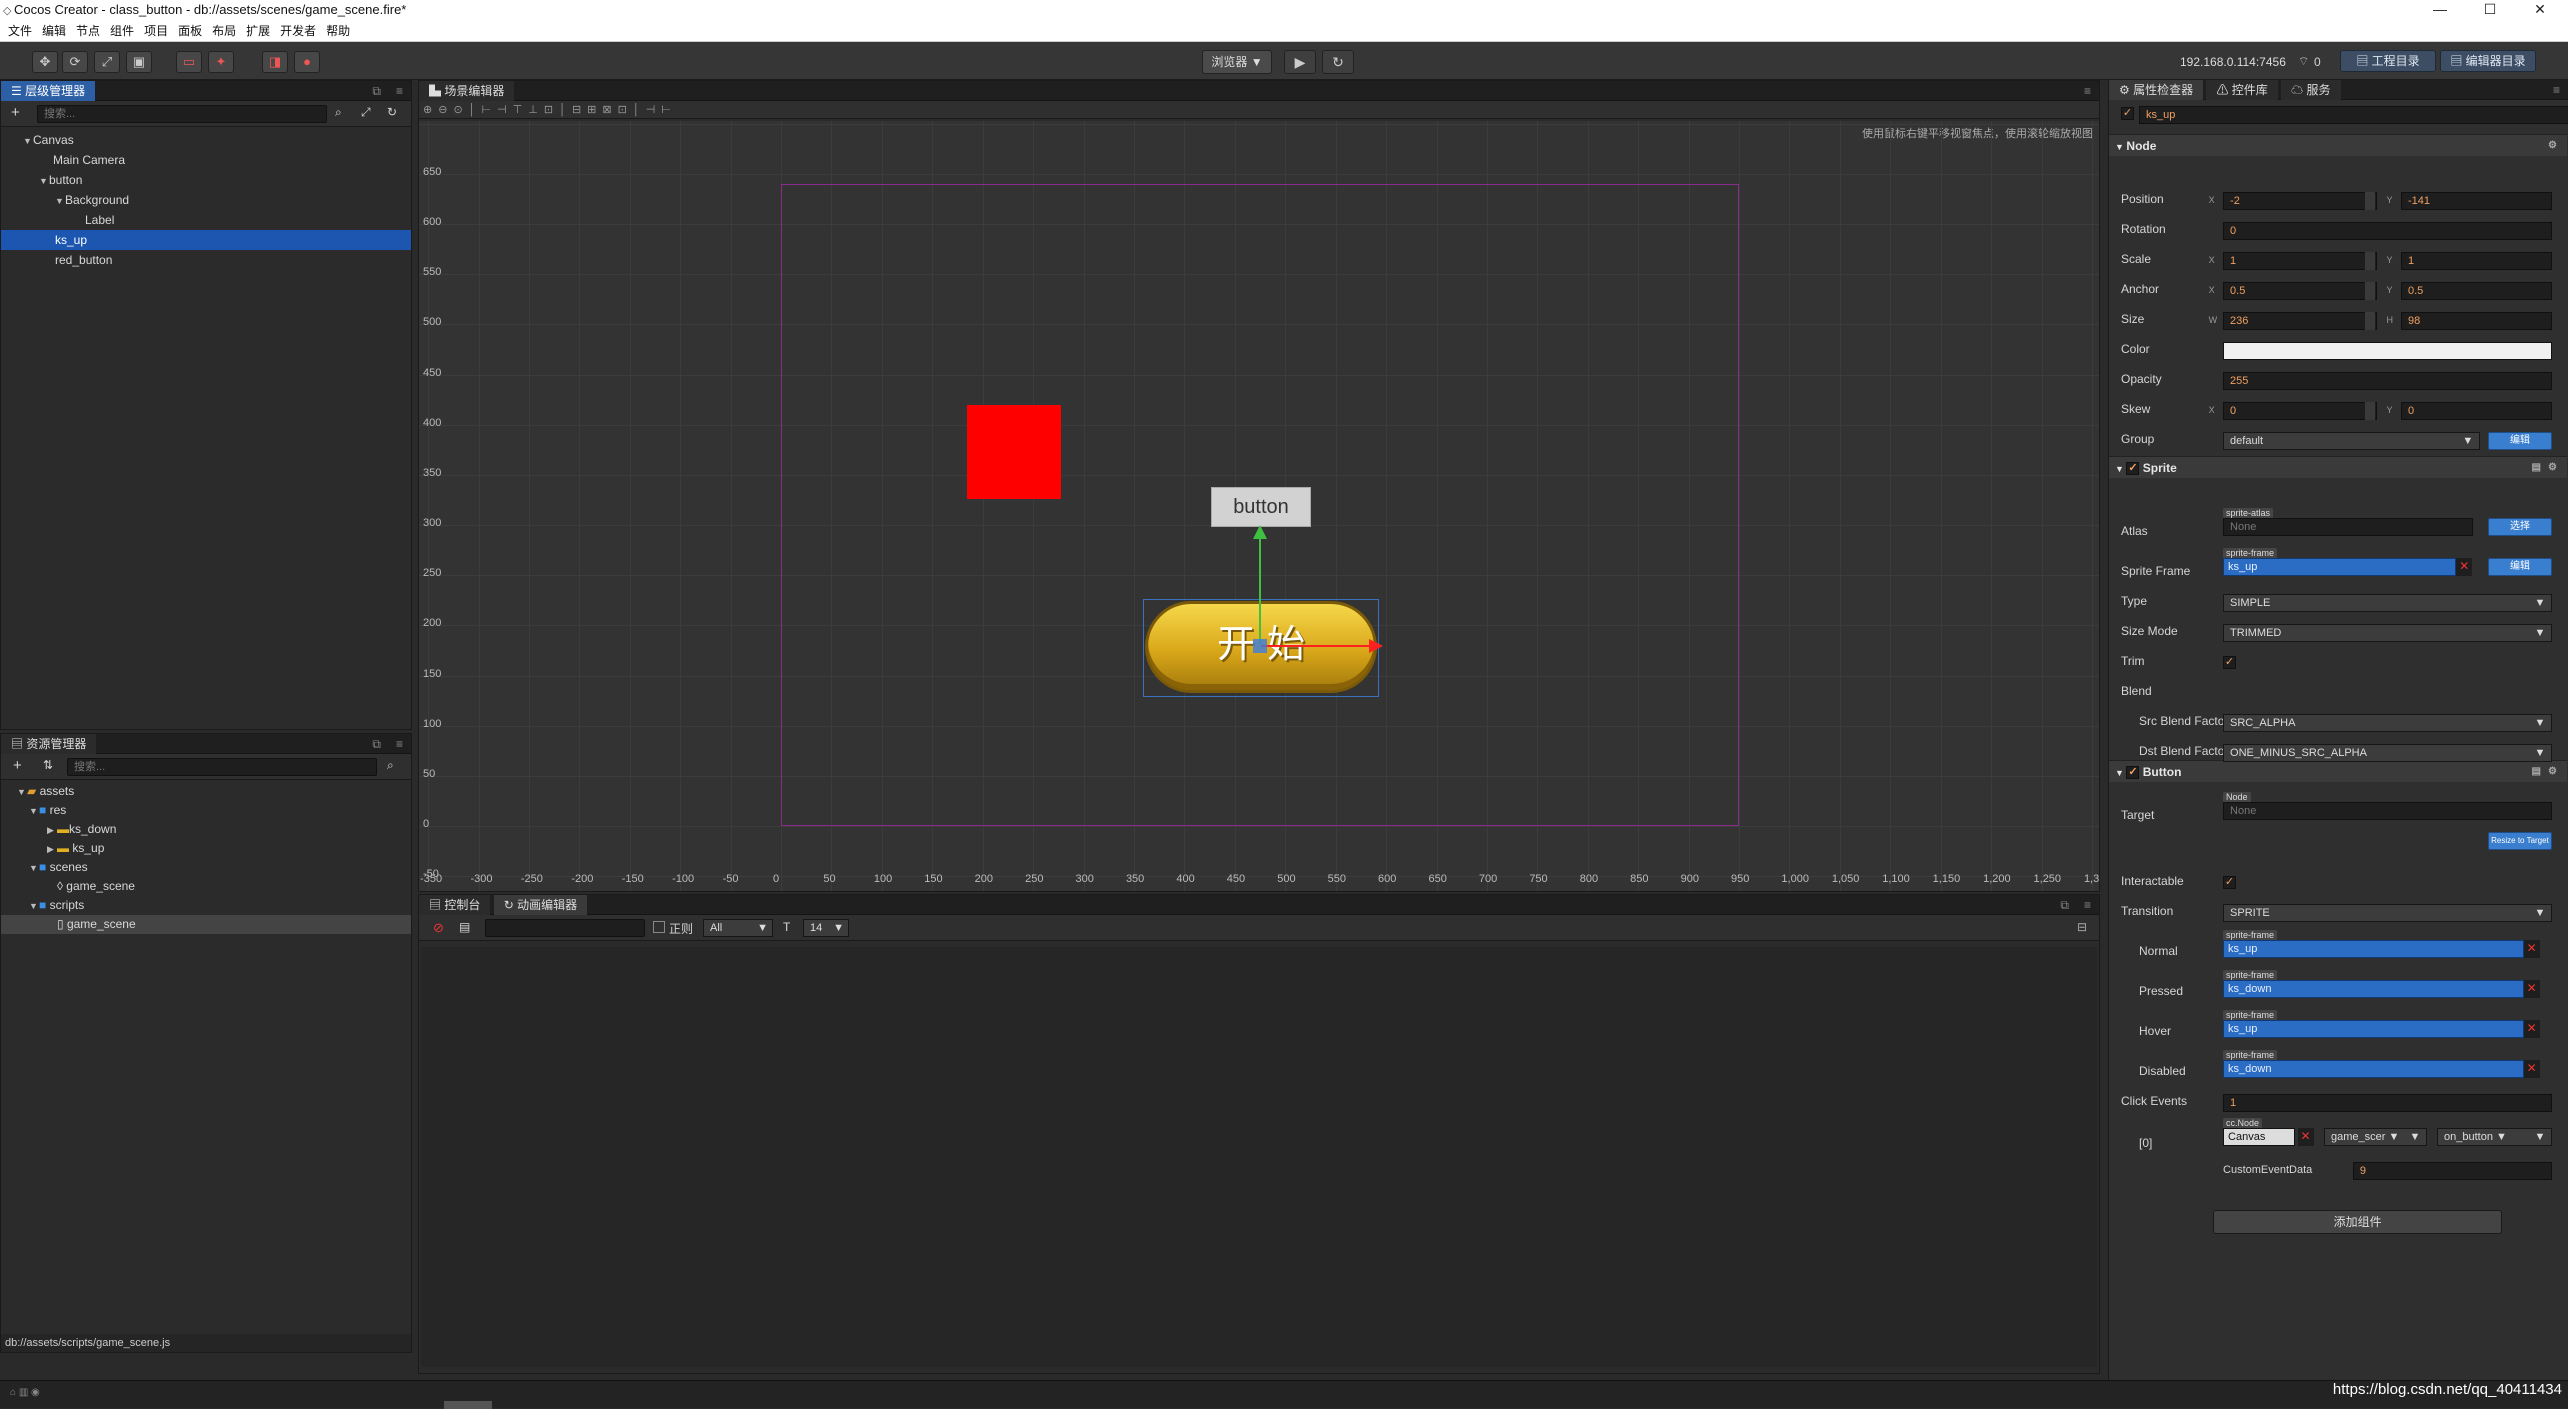  I want to click on asset-scenes: ▼■ scenes, so click(206, 867).